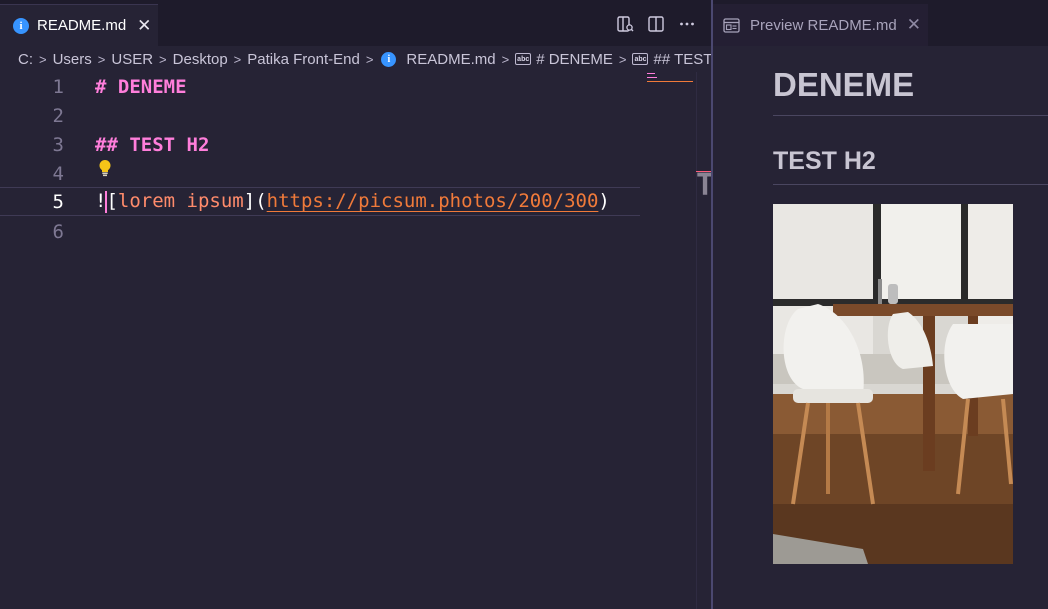 This screenshot has width=1048, height=609. I want to click on tab-preview-readme: Preview README.md ✕, so click(820, 25).